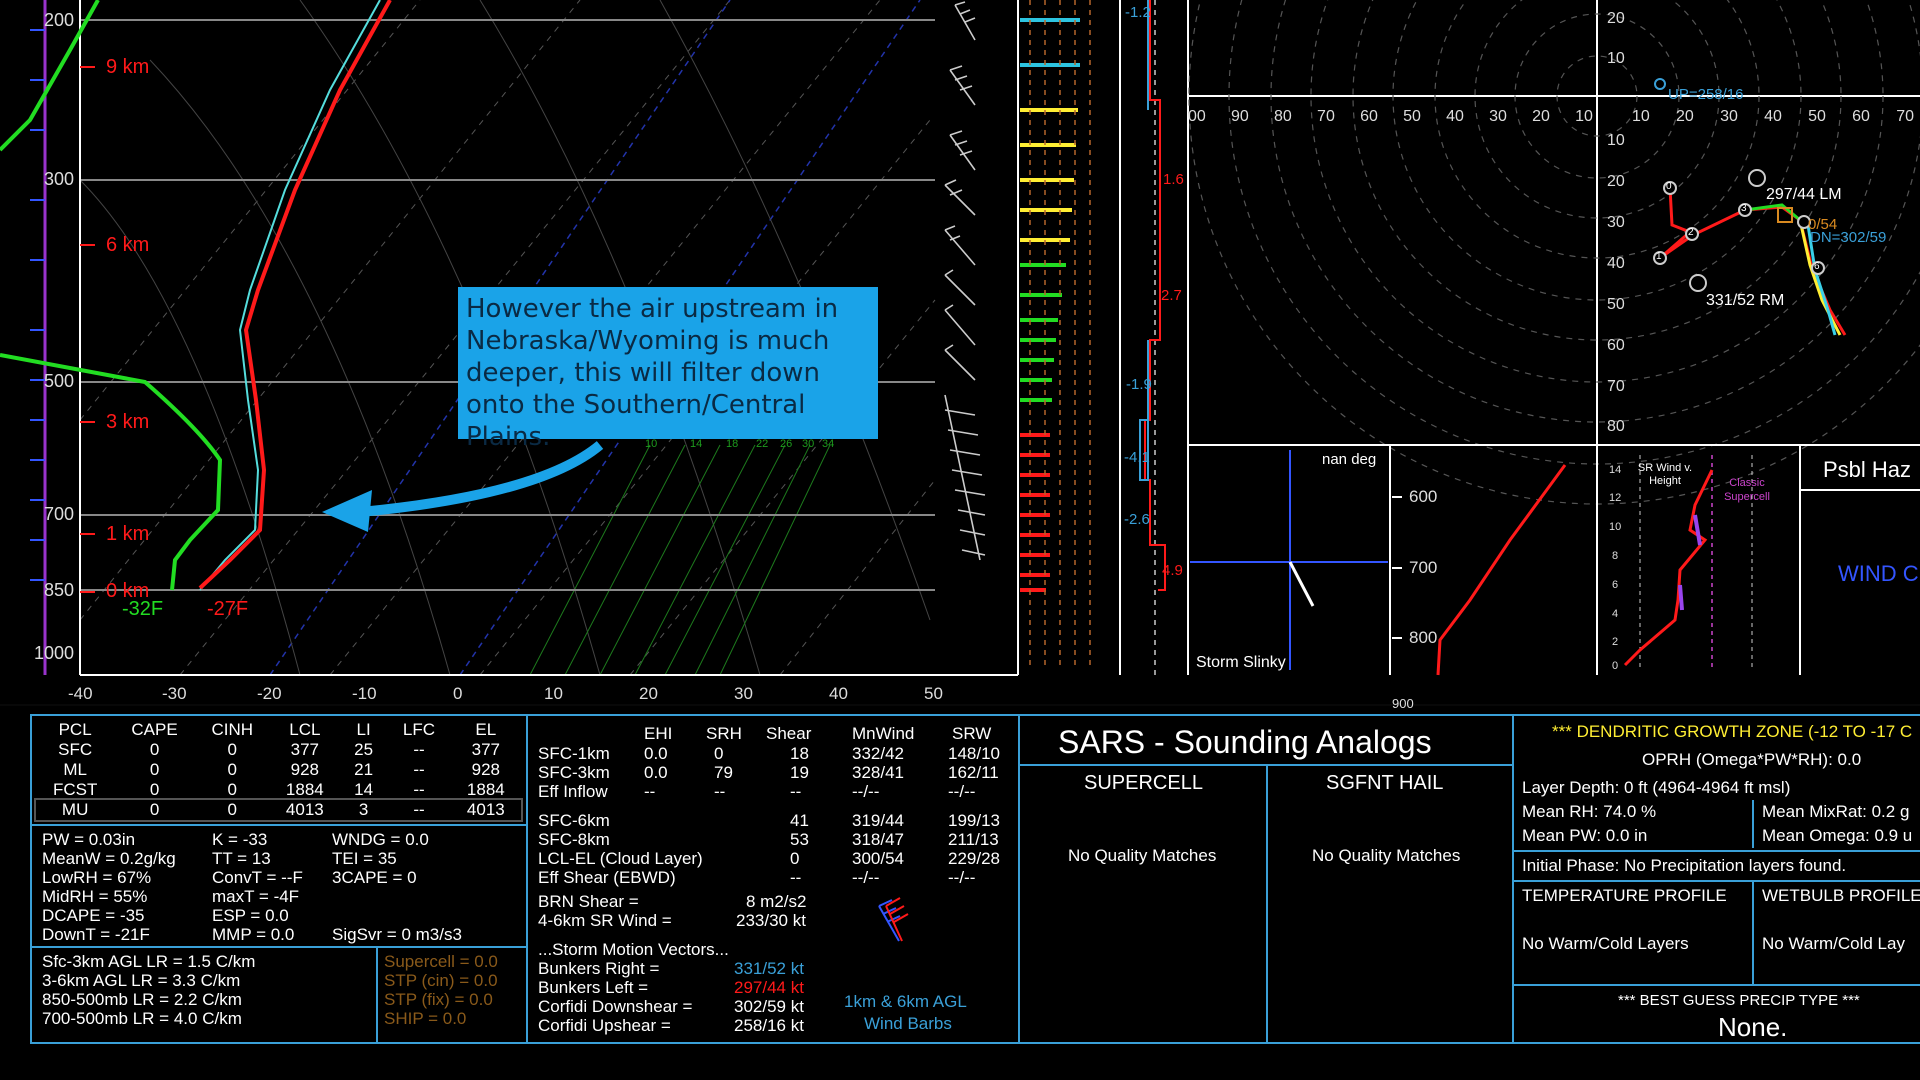 This screenshot has height=1080, width=1920. What do you see at coordinates (1349, 459) in the screenshot?
I see `slinky-deg: nan deg` at bounding box center [1349, 459].